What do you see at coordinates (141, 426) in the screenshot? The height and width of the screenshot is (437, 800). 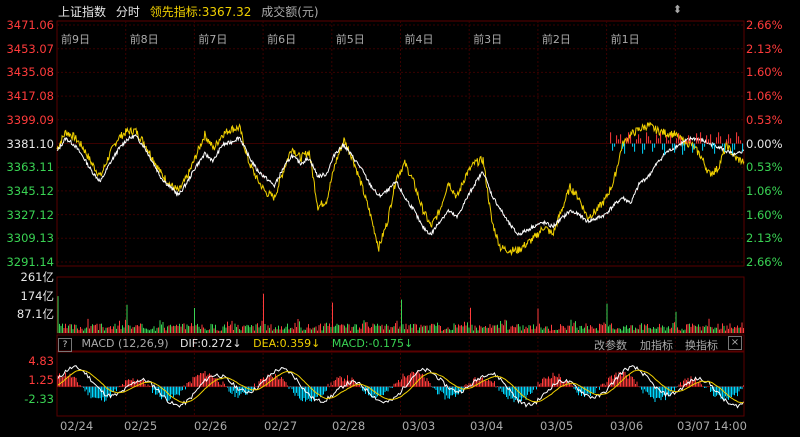 I see `date-label: 02/25` at bounding box center [141, 426].